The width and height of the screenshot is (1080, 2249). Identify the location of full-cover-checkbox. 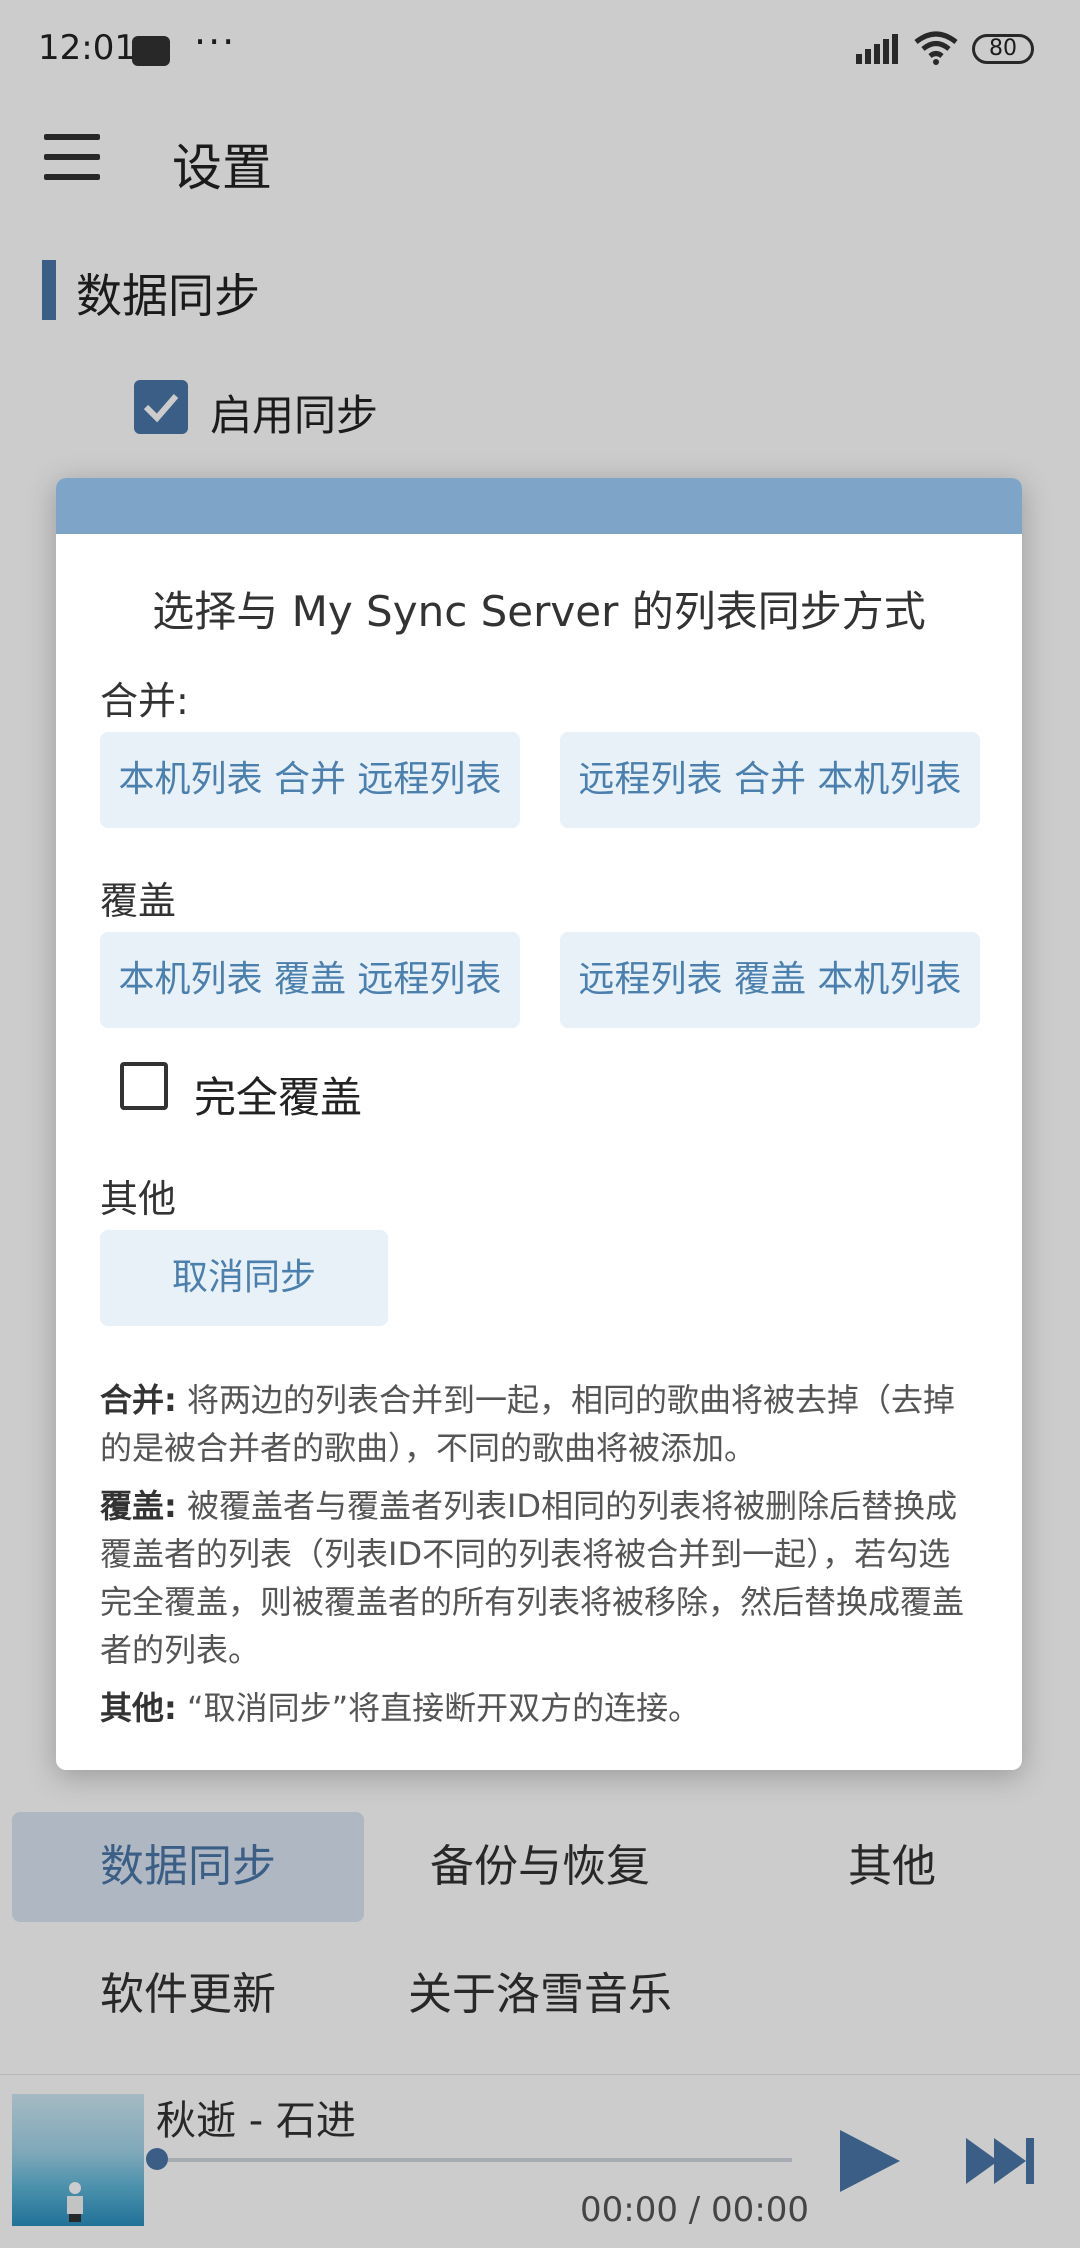
(144, 1086).